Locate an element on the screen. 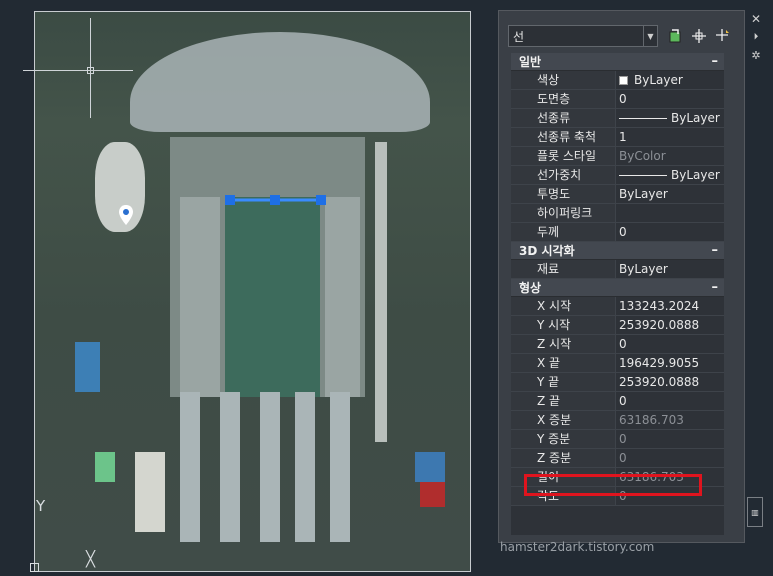 The height and width of the screenshot is (576, 773). map-pin-icon is located at coordinates (126, 215).